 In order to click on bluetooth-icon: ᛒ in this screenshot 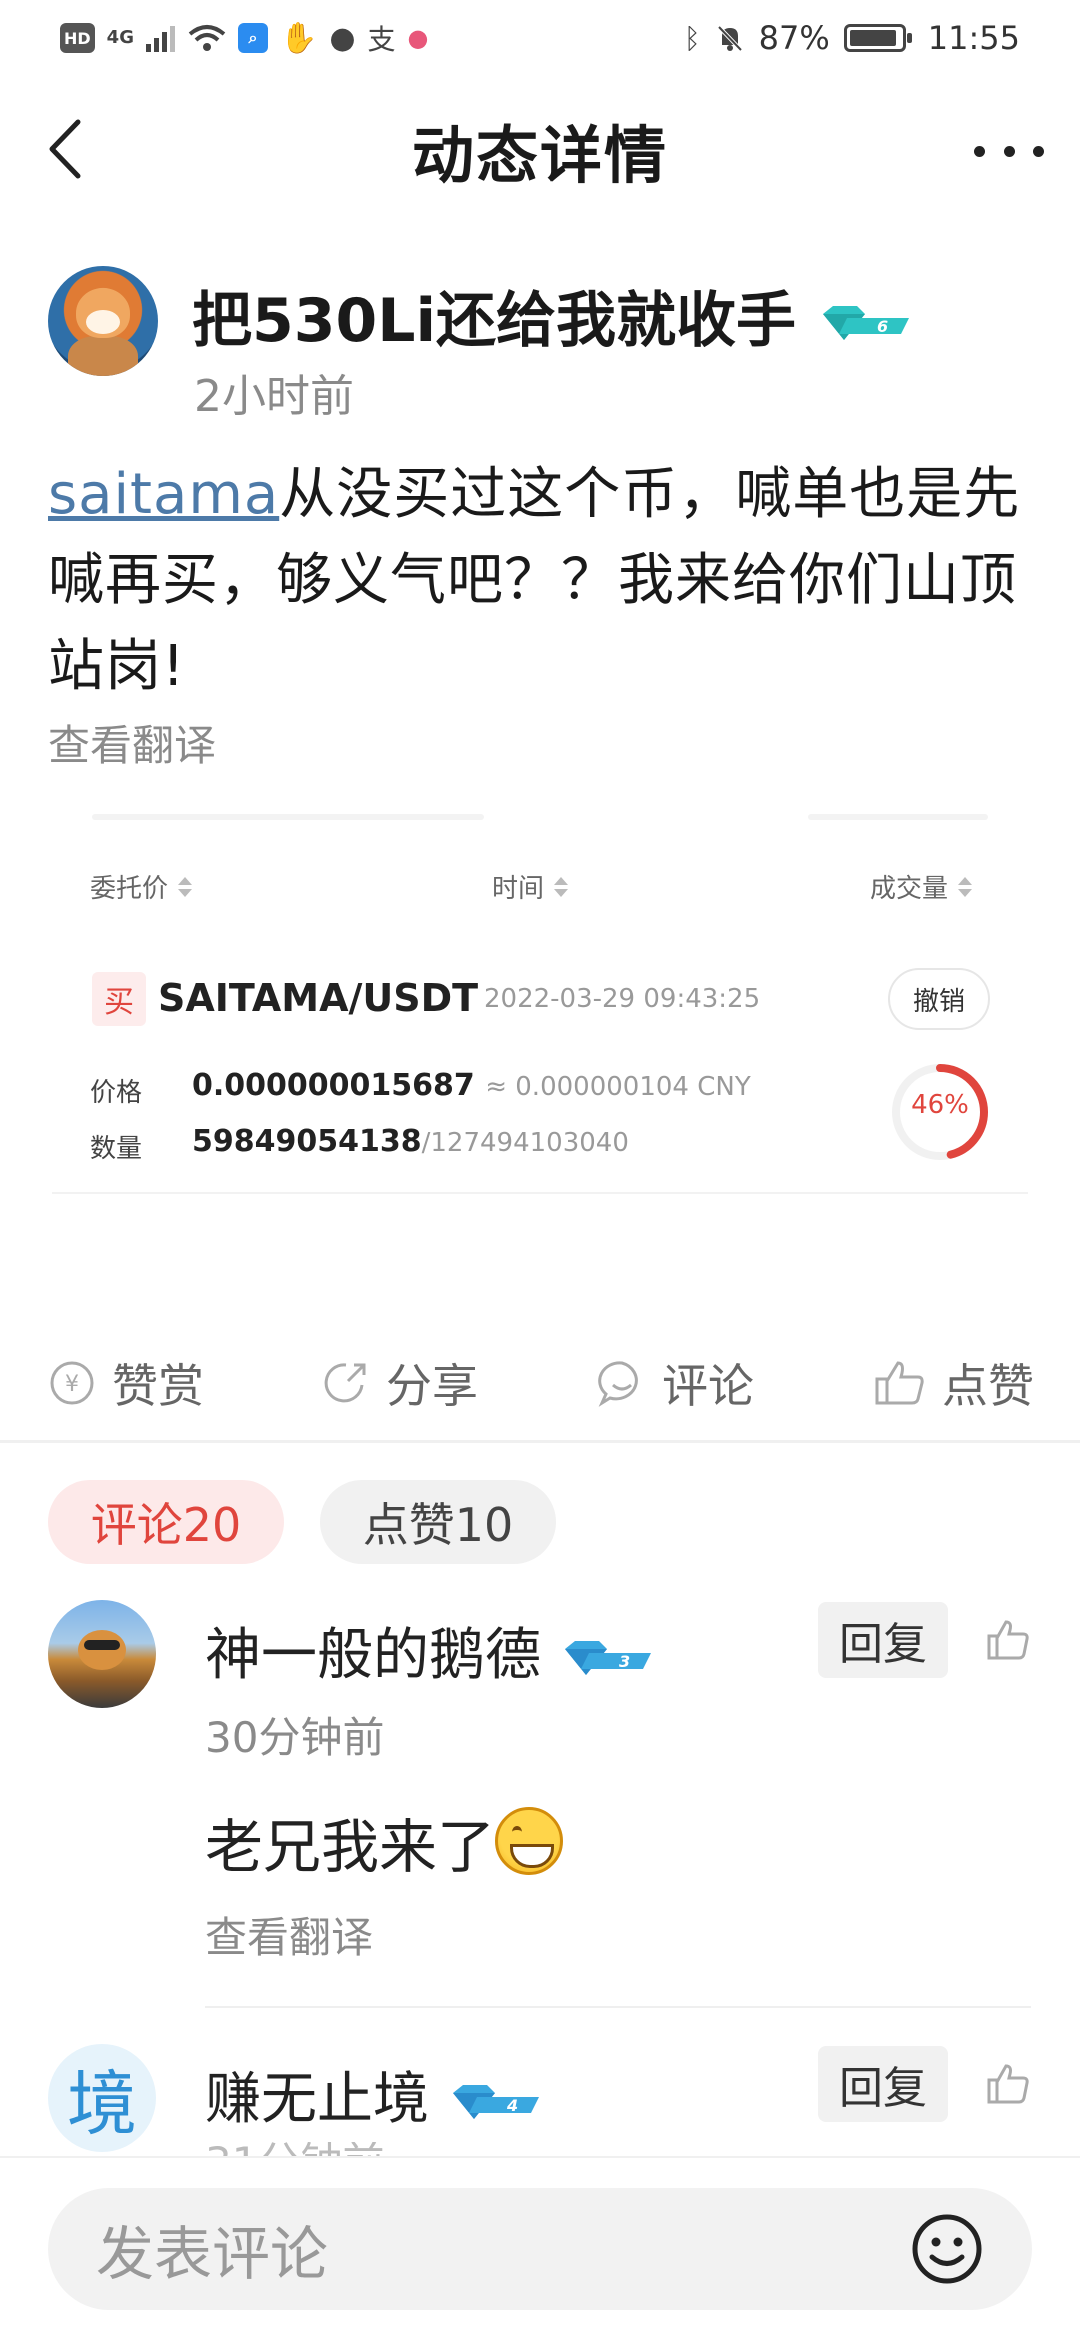, I will do `click(692, 38)`.